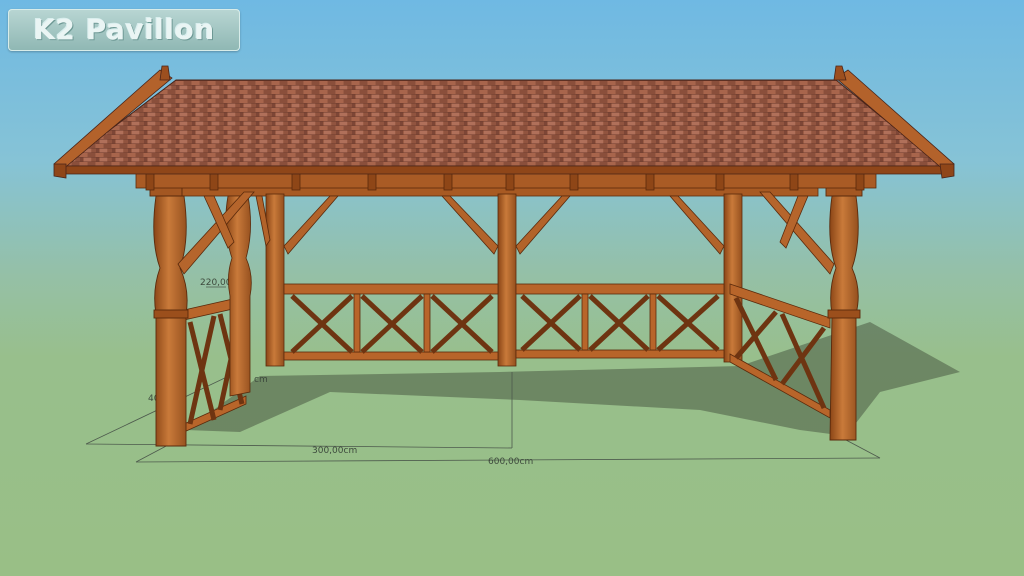  I want to click on title-badge: K2 Pavillon, so click(124, 30).